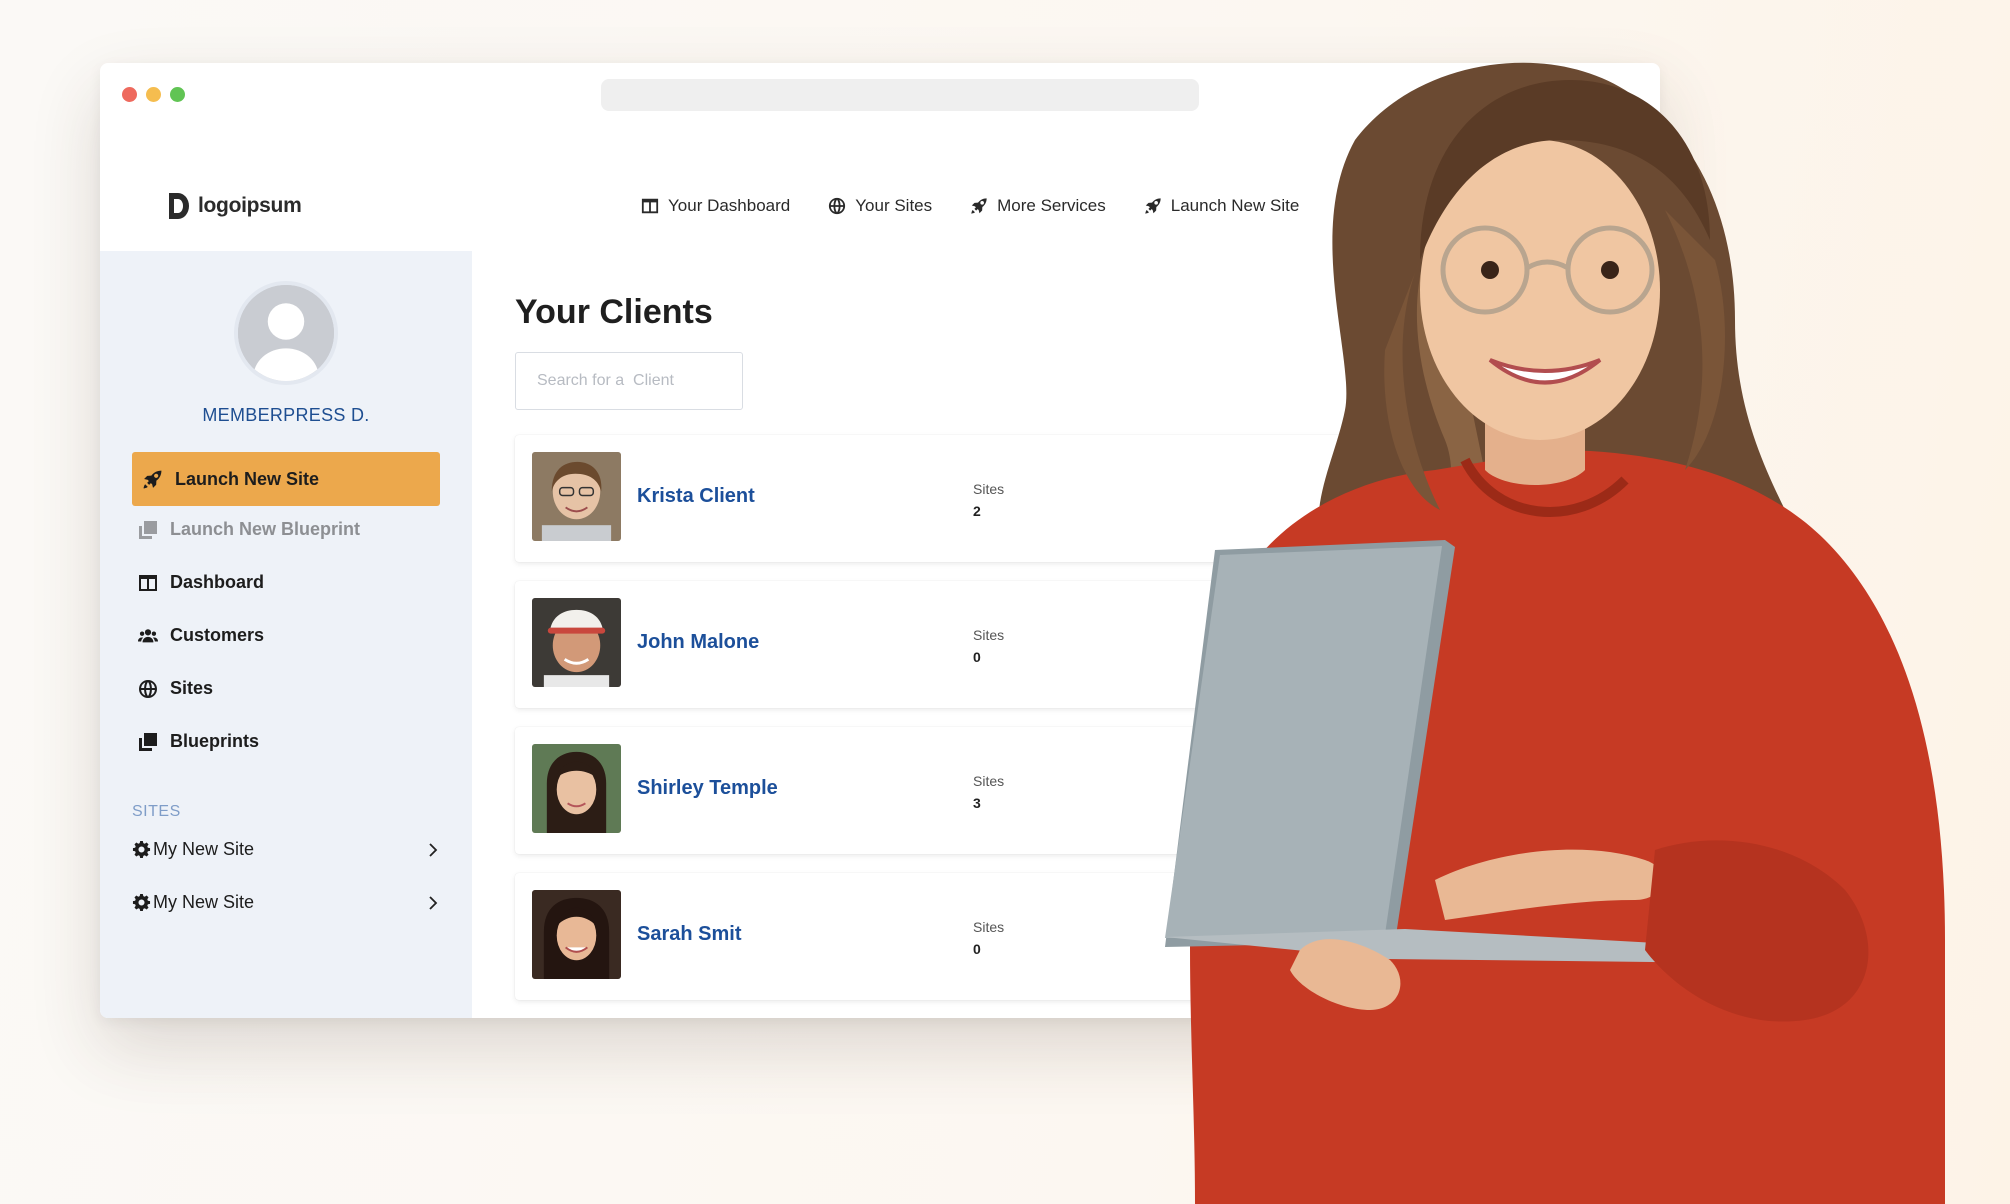 This screenshot has height=1204, width=2010. I want to click on sidebar-item-launch-new-blueprint: Launch New Blueprint, so click(249, 529).